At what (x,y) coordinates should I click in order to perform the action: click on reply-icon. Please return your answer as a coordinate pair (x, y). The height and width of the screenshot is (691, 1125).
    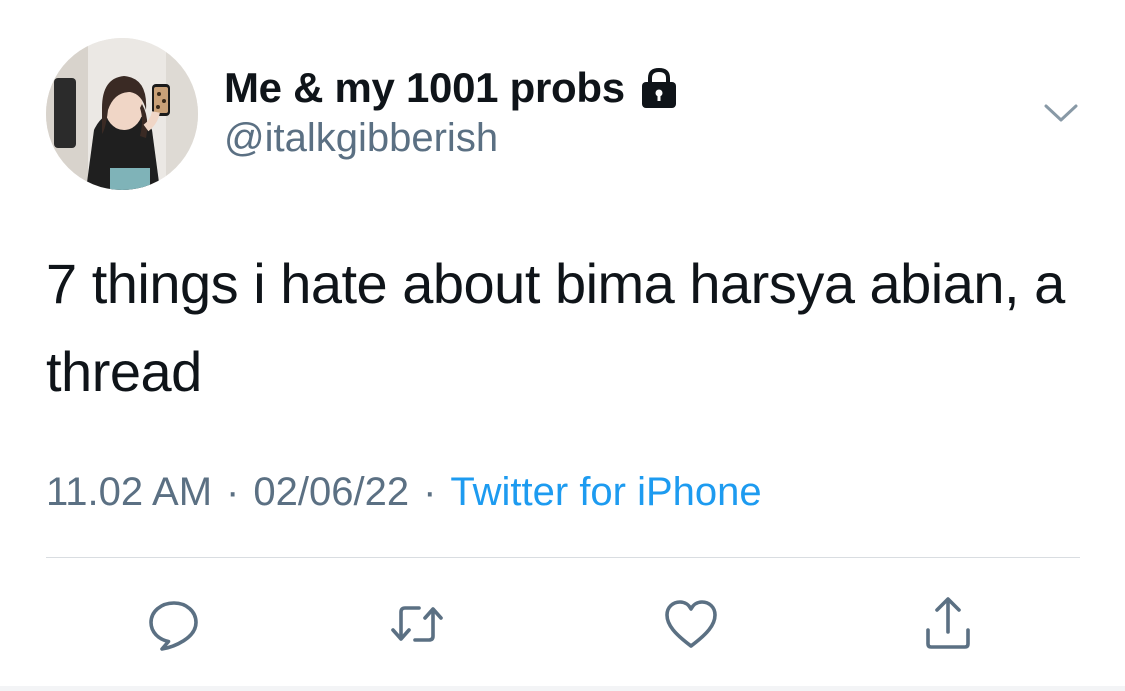
    Looking at the image, I should click on (173, 626).